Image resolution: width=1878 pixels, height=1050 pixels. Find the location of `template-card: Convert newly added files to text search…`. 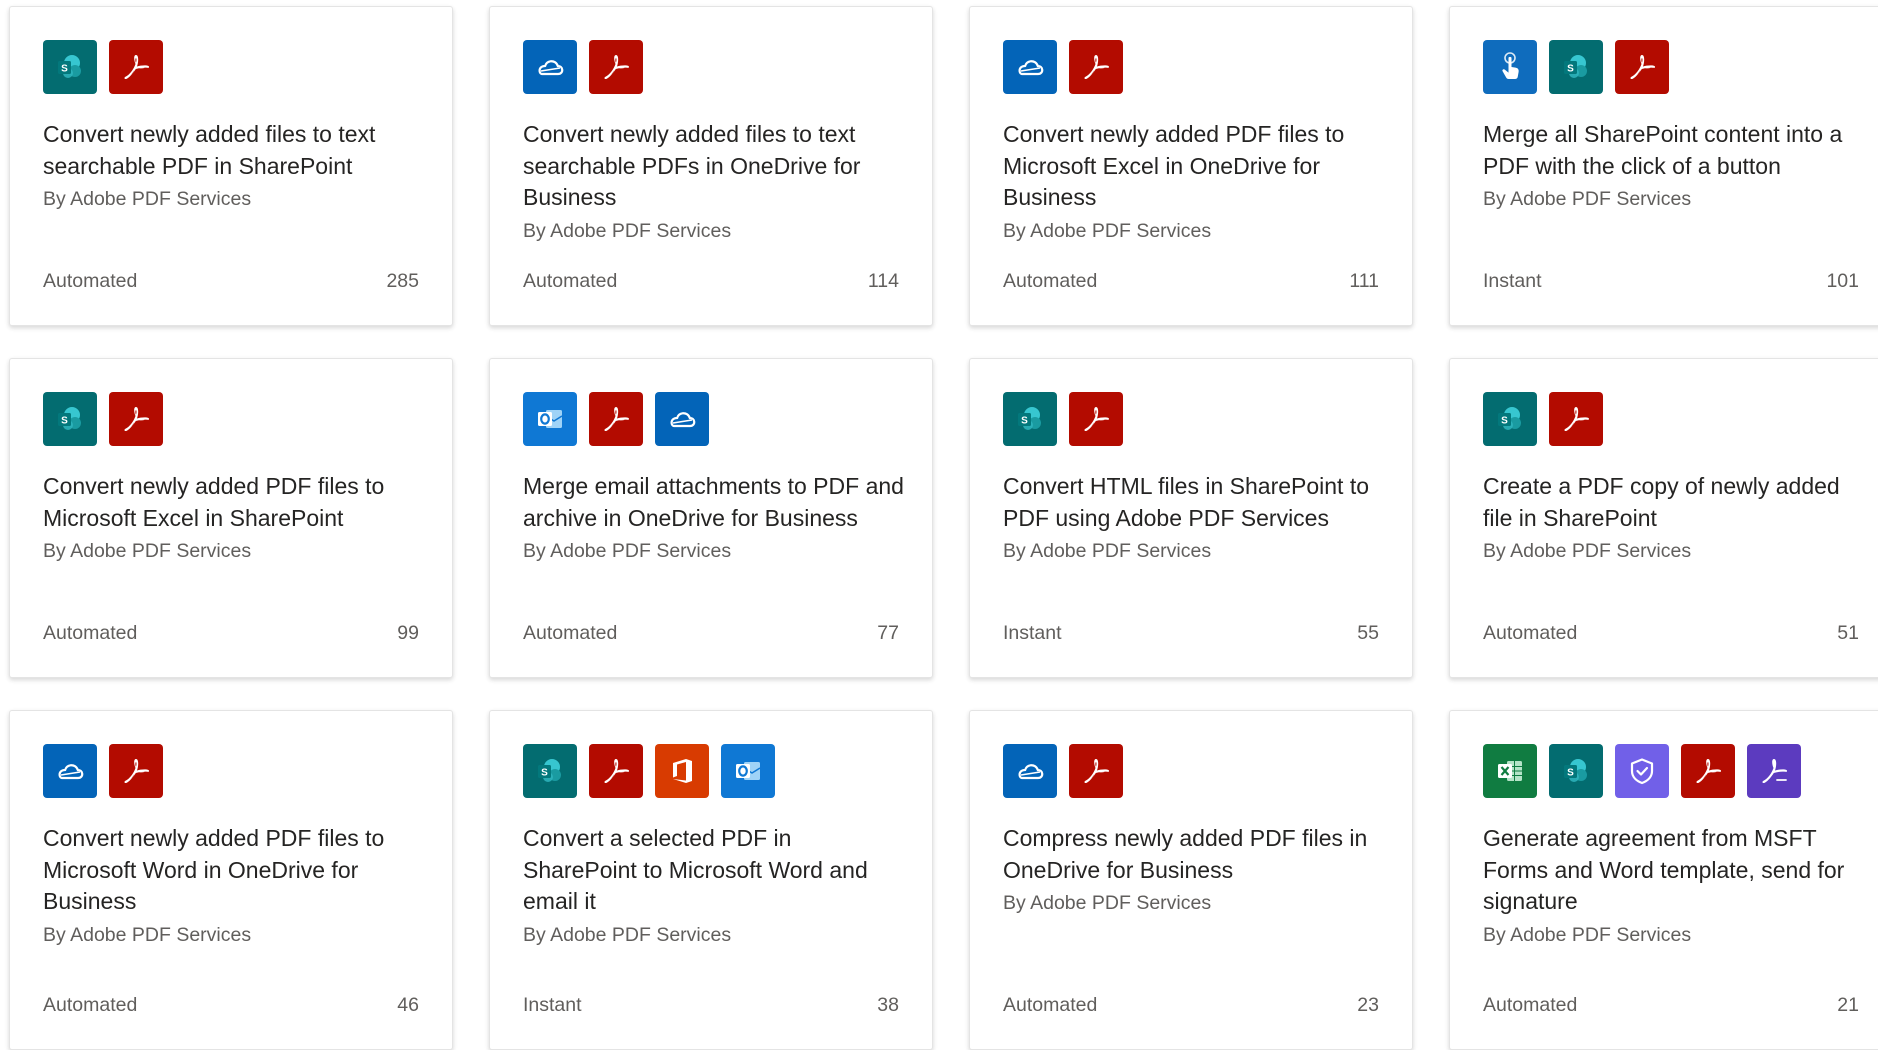

template-card: Convert newly added files to text search… is located at coordinates (711, 166).